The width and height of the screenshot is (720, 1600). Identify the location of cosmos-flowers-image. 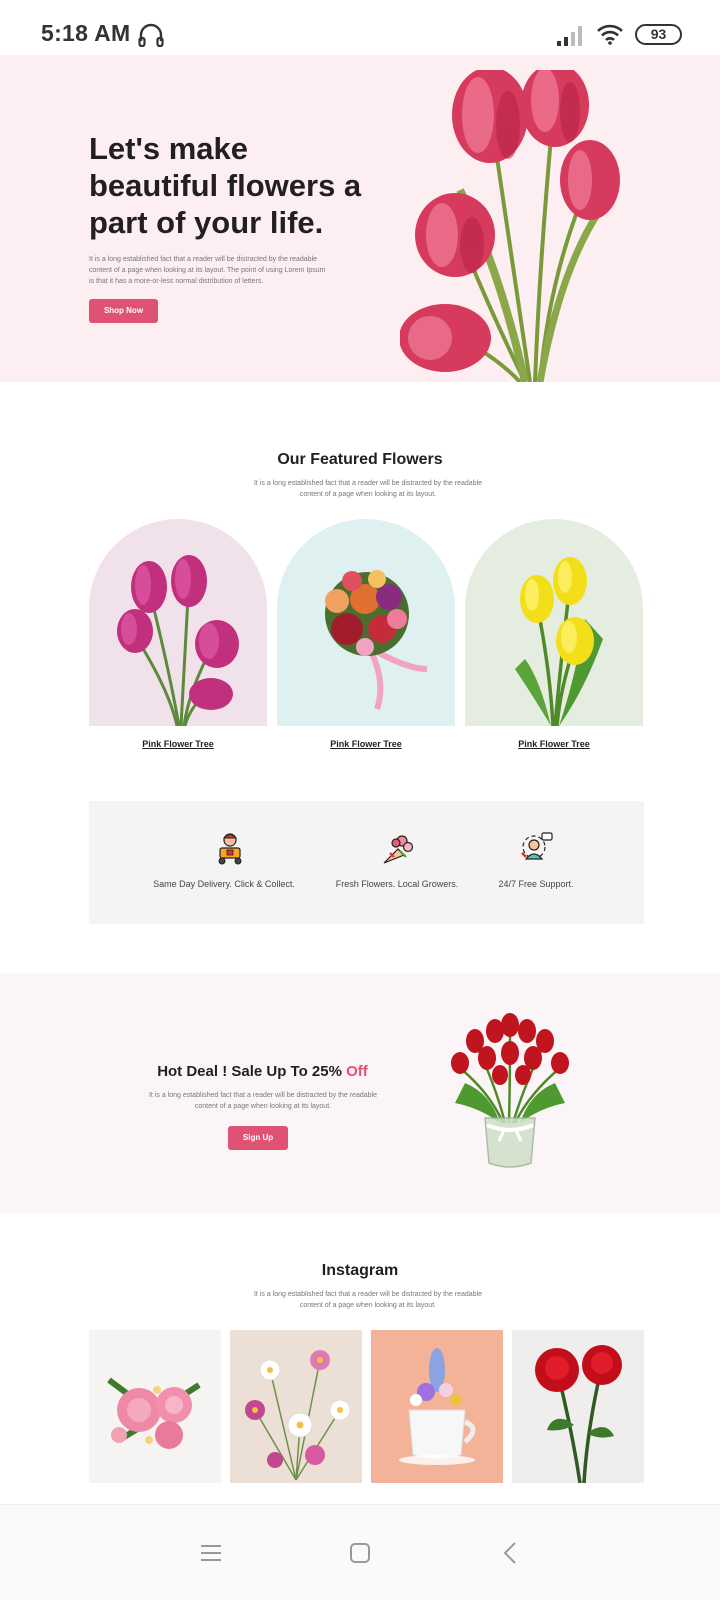
(296, 1406).